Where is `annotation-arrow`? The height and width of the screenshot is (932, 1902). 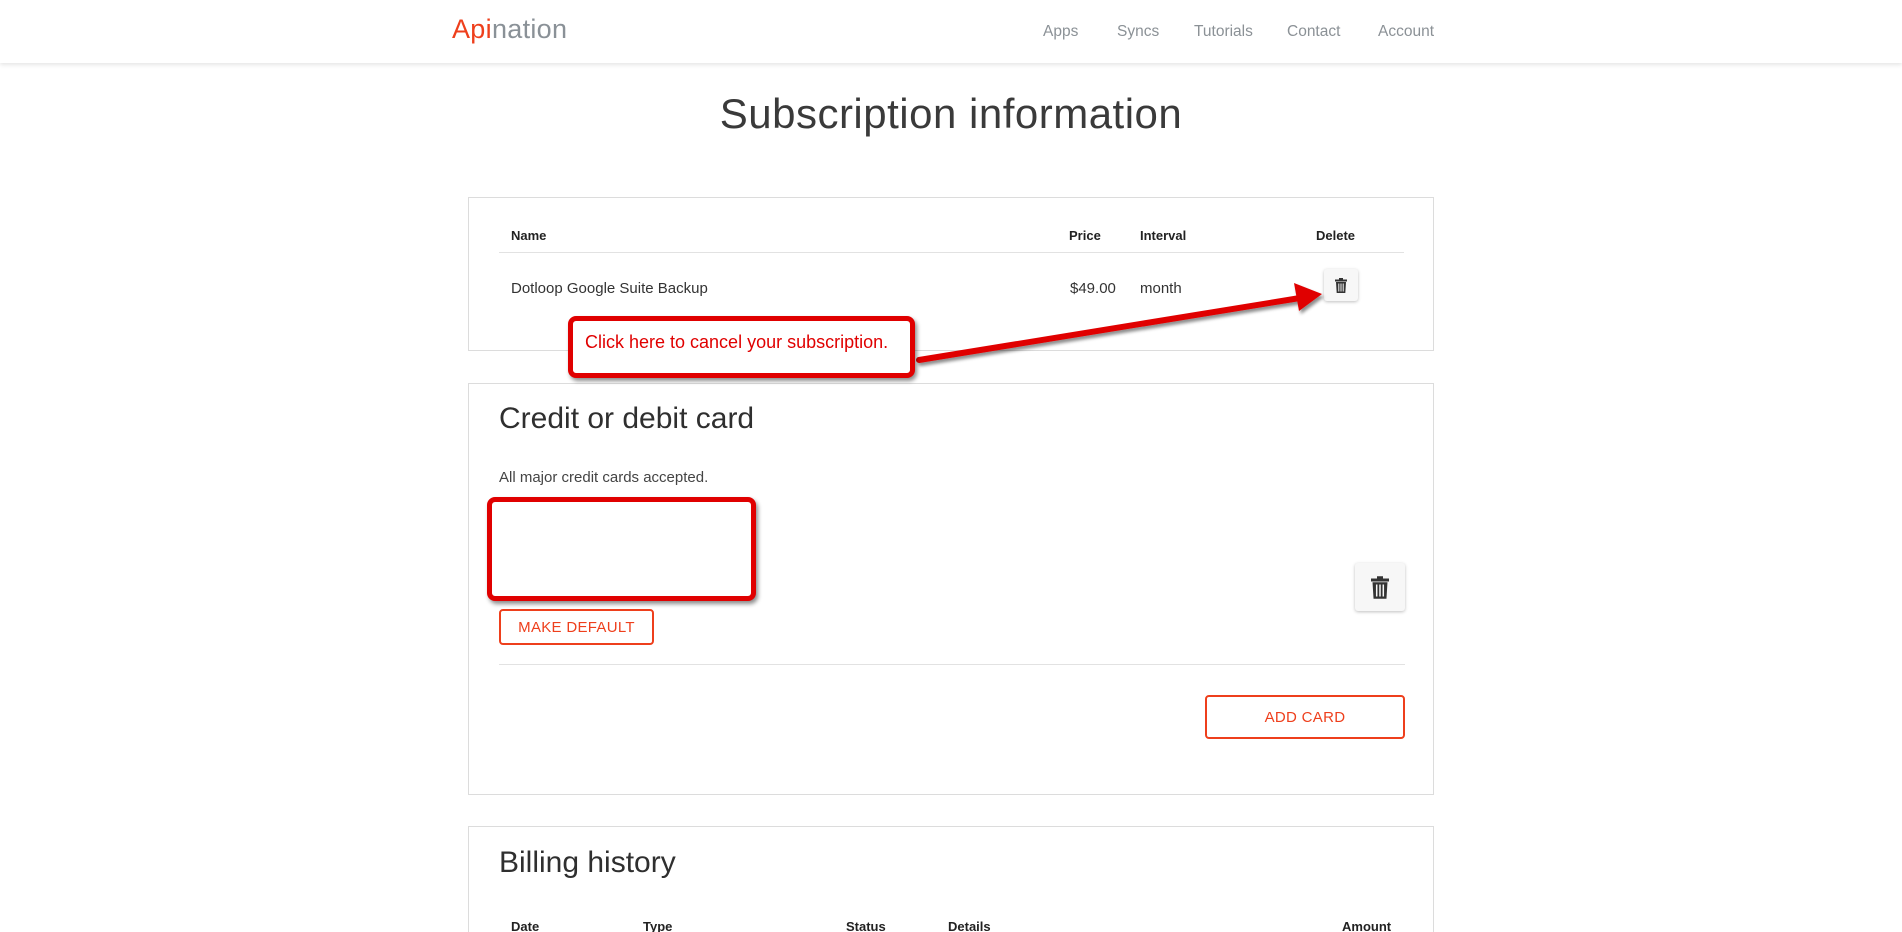
annotation-arrow is located at coordinates (1119, 323).